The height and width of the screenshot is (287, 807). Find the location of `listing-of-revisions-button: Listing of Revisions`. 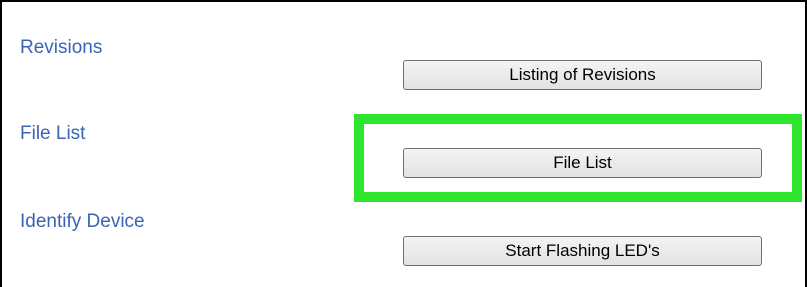

listing-of-revisions-button: Listing of Revisions is located at coordinates (582, 75).